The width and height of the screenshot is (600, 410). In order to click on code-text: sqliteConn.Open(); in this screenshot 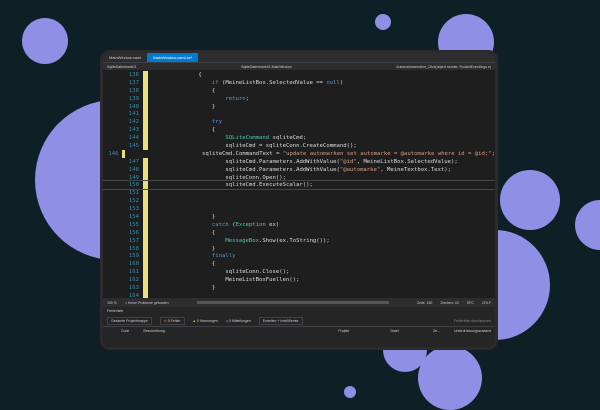, I will do `click(222, 177)`.